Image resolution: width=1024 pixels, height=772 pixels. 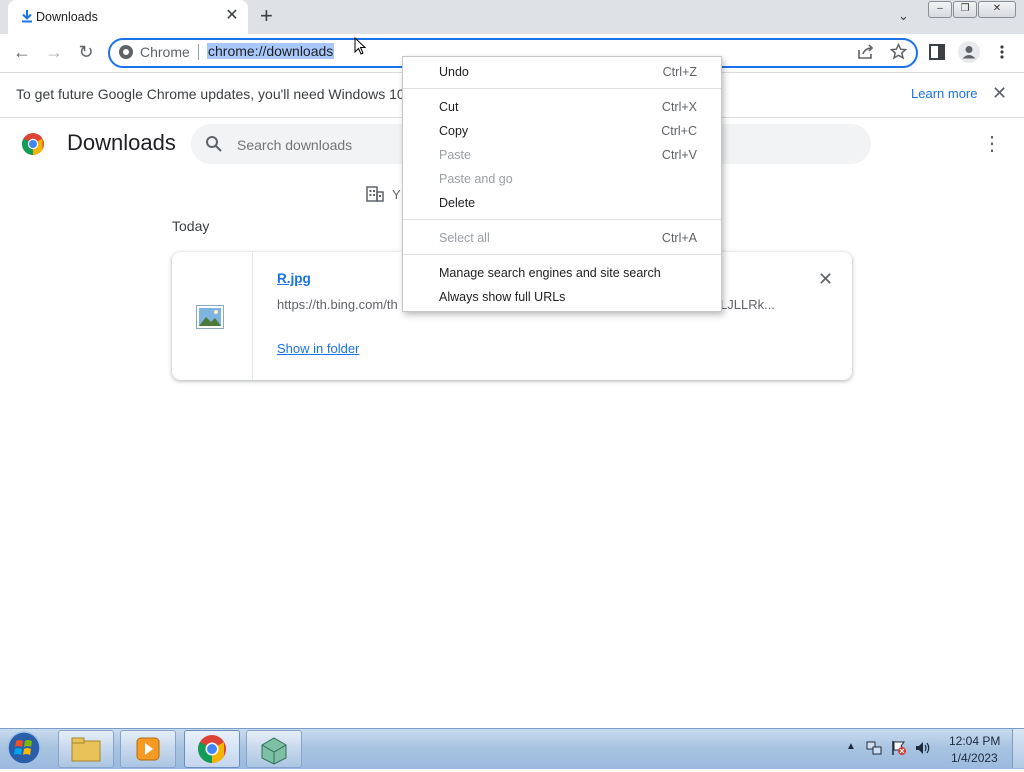 What do you see at coordinates (54, 52) in the screenshot?
I see `forward-button: →` at bounding box center [54, 52].